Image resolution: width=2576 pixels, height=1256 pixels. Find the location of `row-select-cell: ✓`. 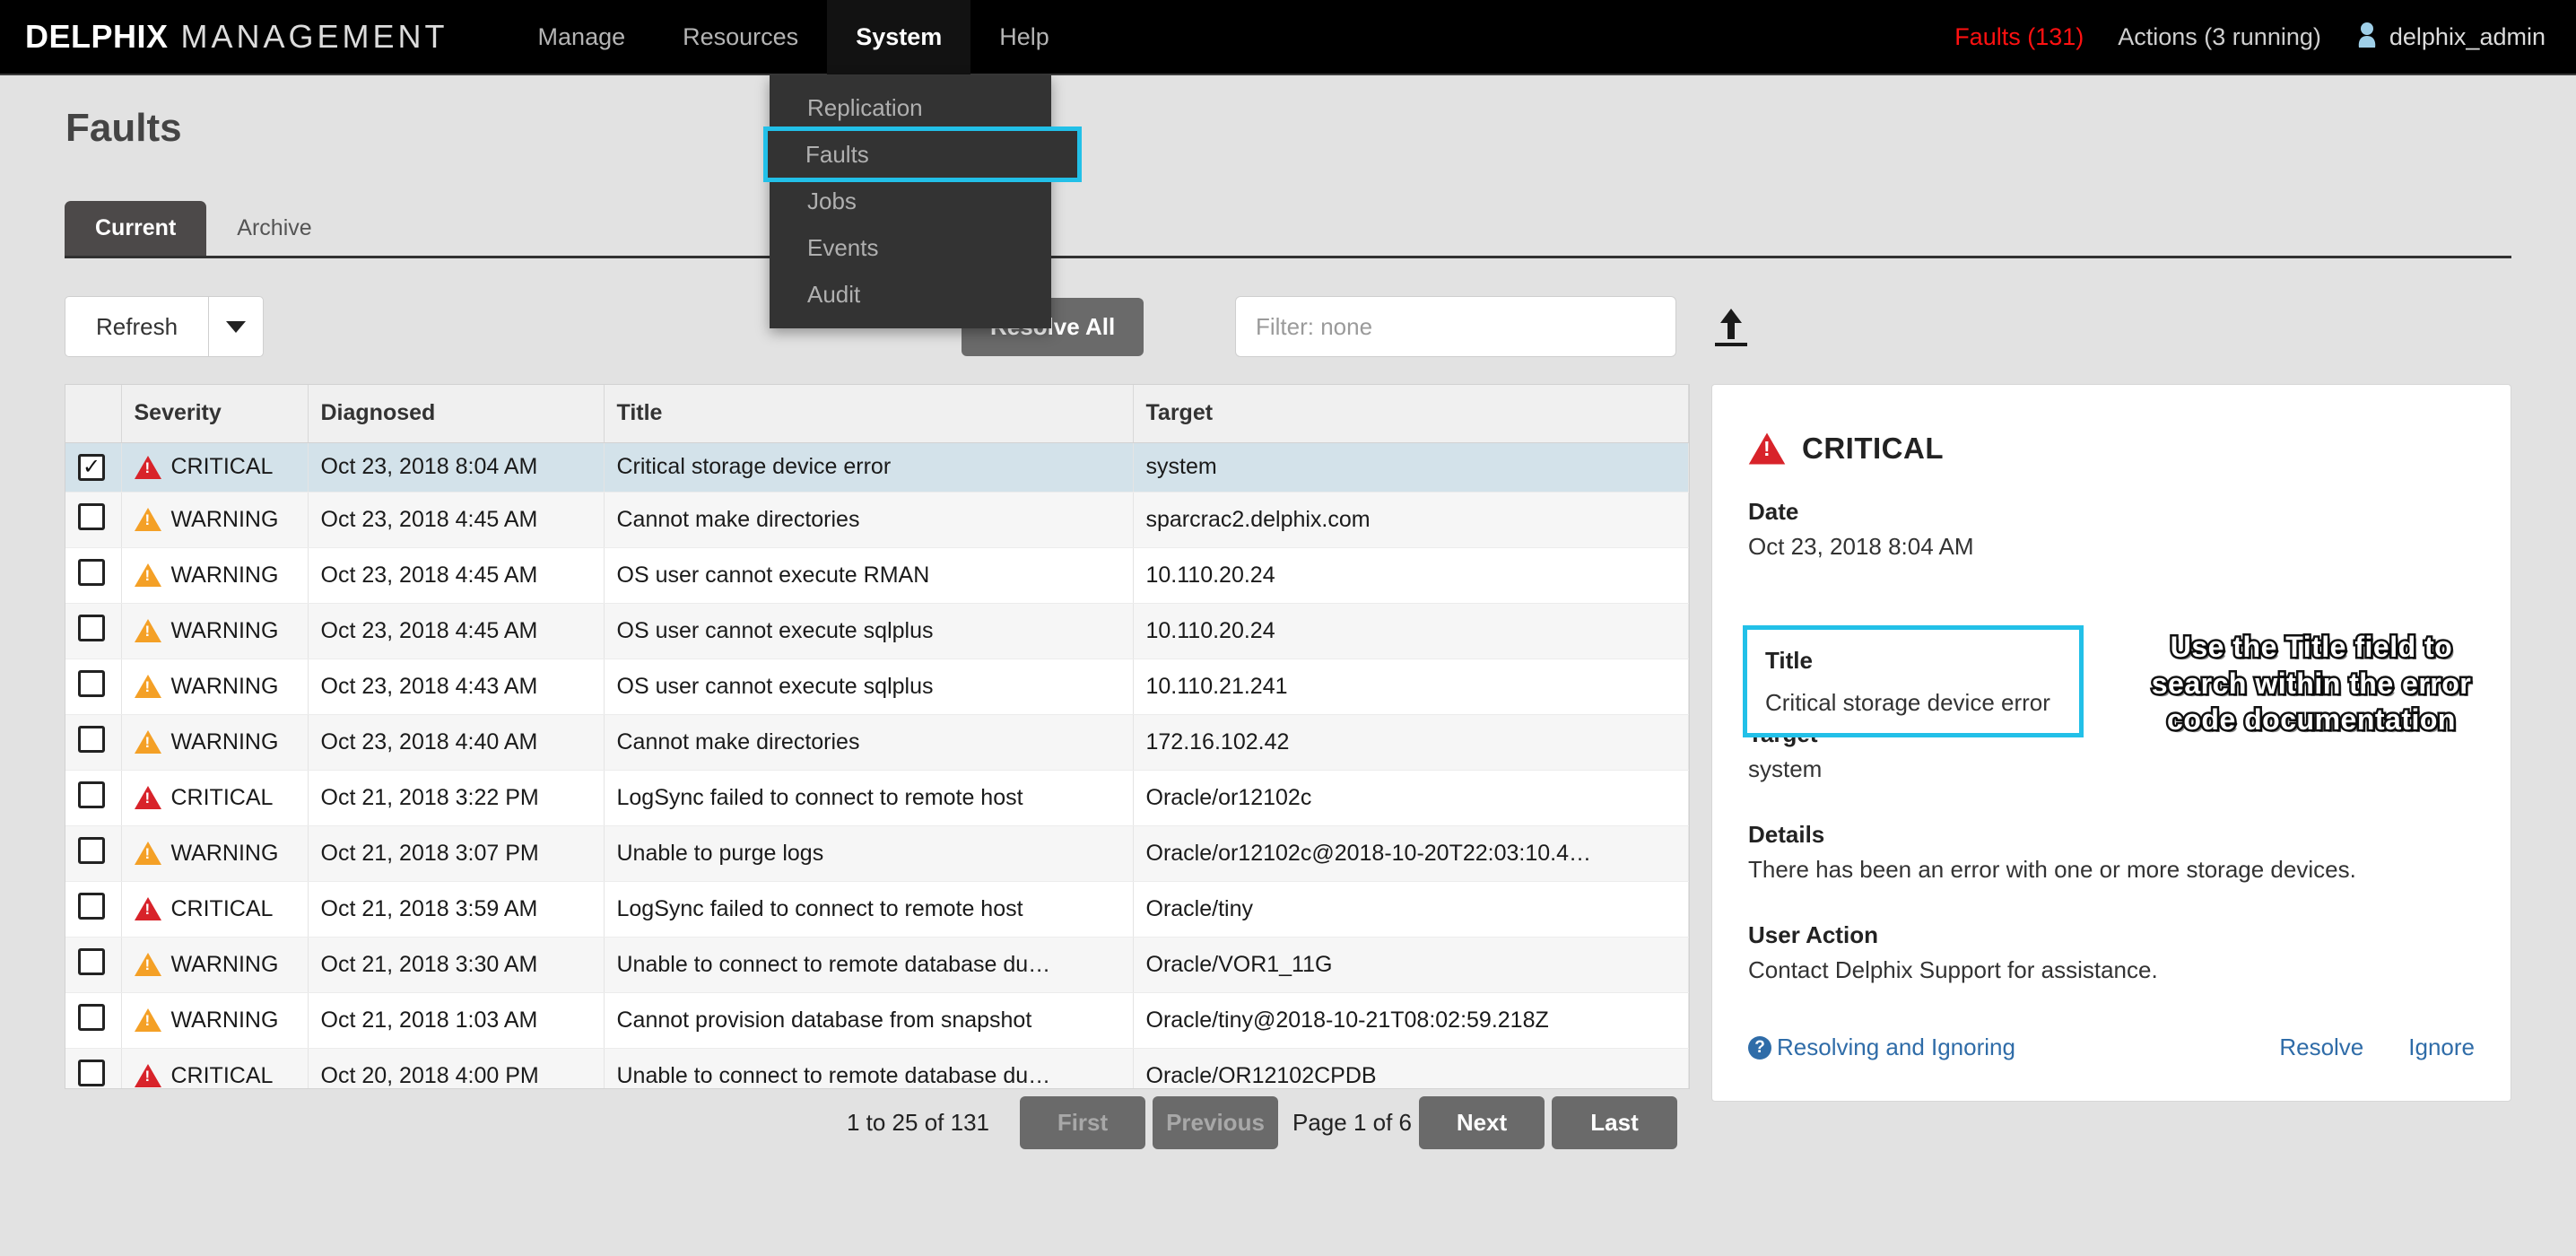

row-select-cell: ✓ is located at coordinates (93, 467).